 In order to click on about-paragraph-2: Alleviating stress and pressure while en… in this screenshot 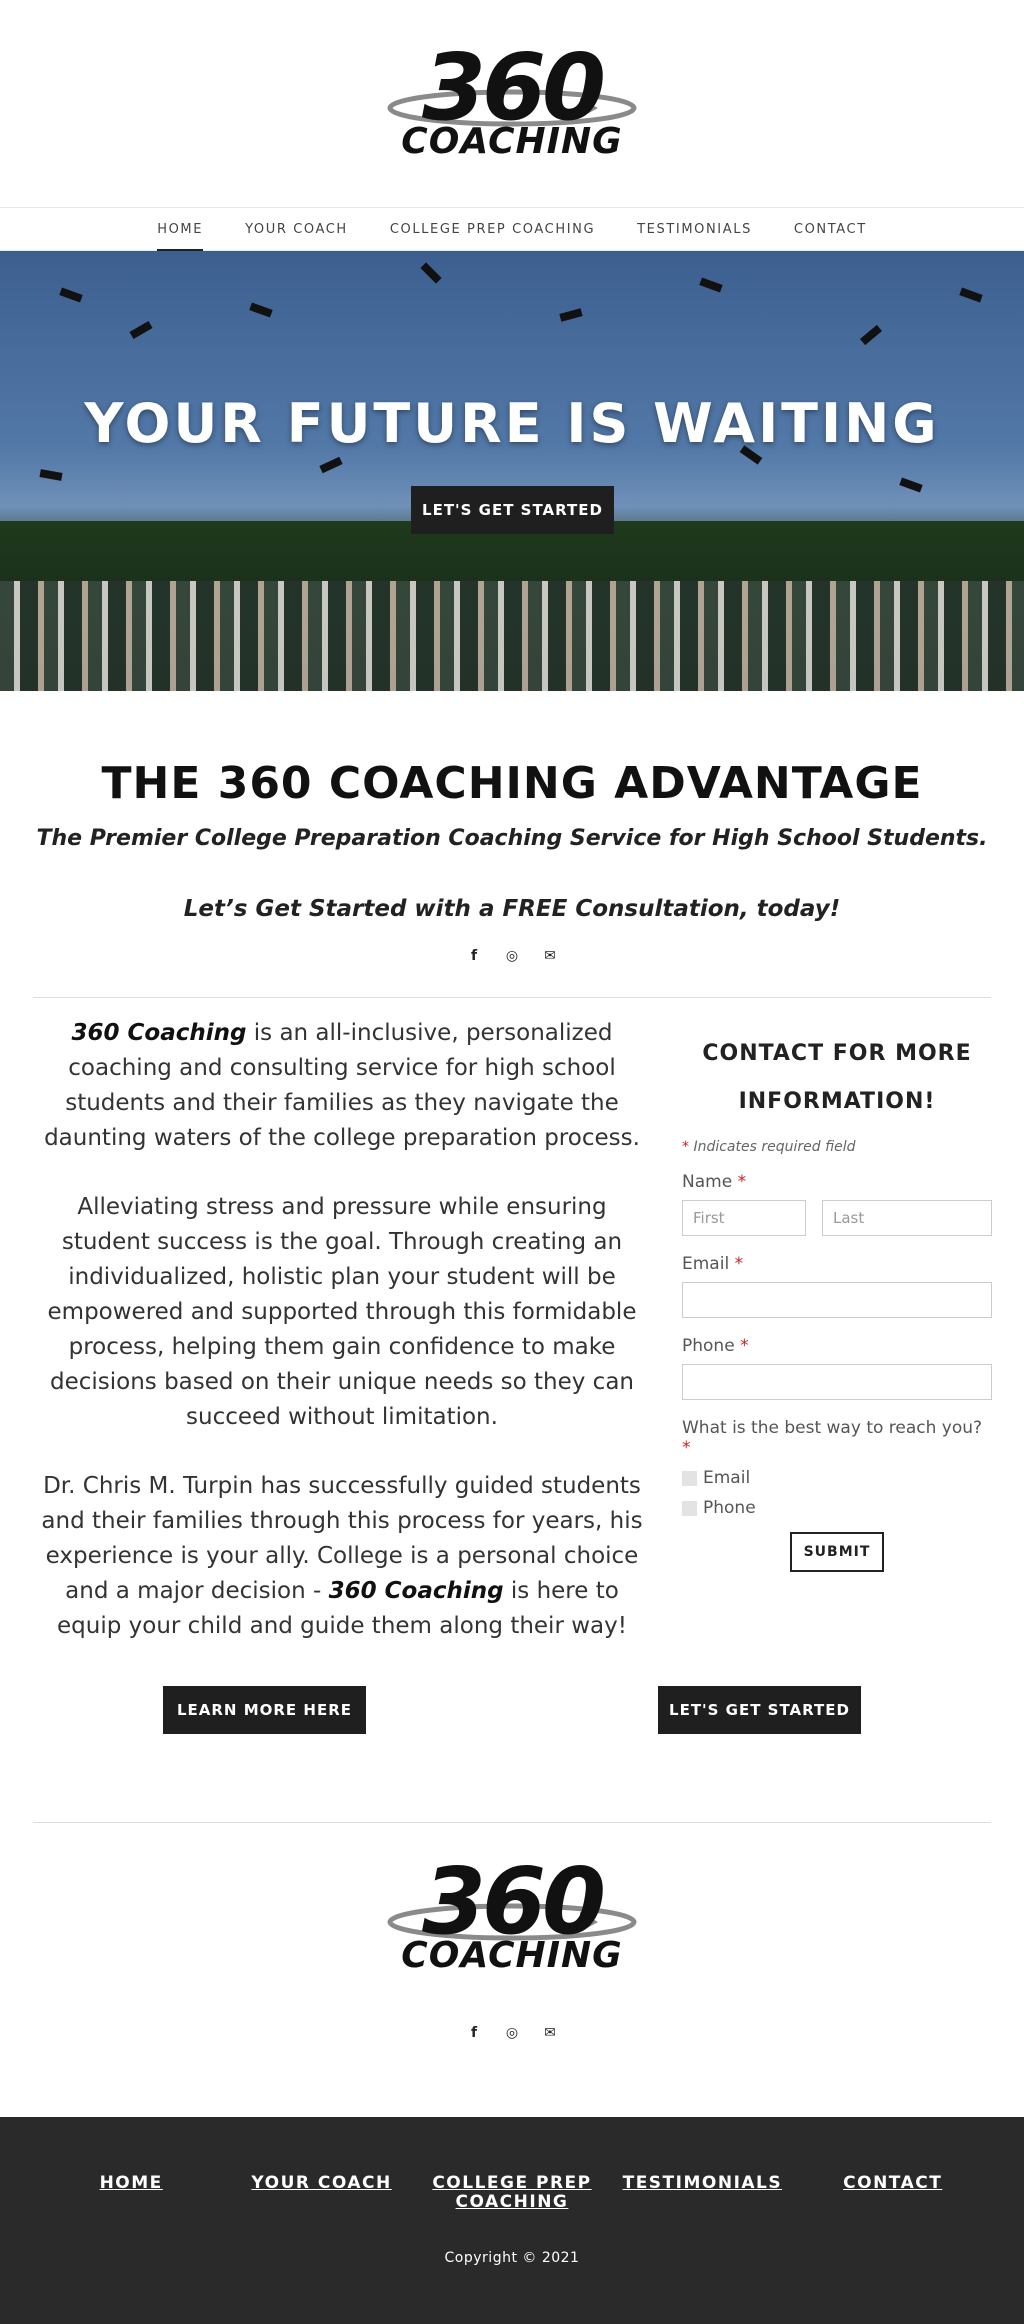, I will do `click(342, 1312)`.